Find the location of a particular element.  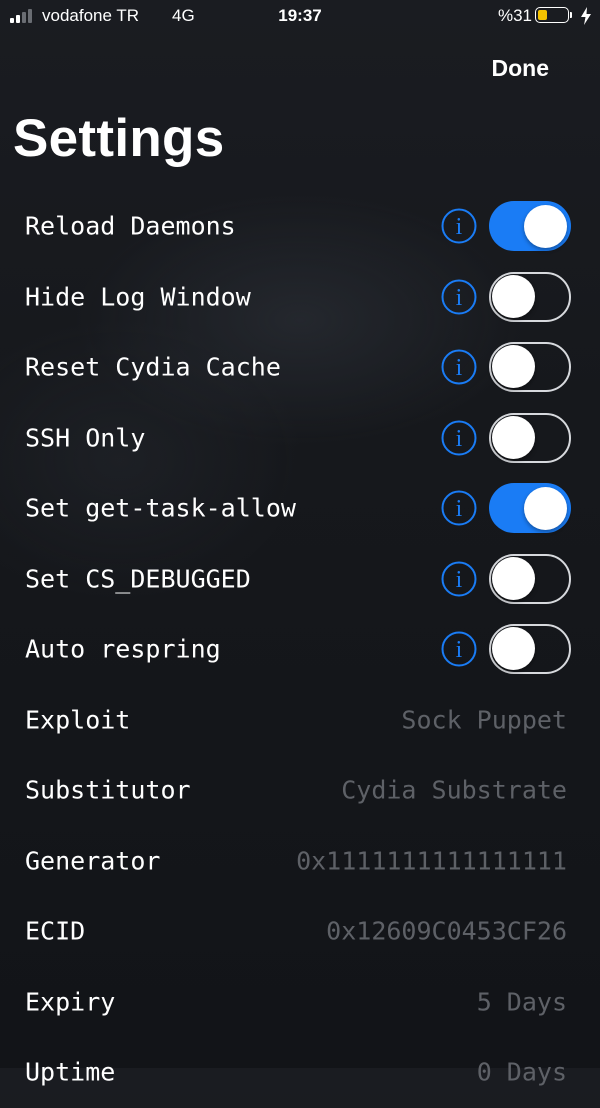

info-row-label: Exploit is located at coordinates (78, 720).